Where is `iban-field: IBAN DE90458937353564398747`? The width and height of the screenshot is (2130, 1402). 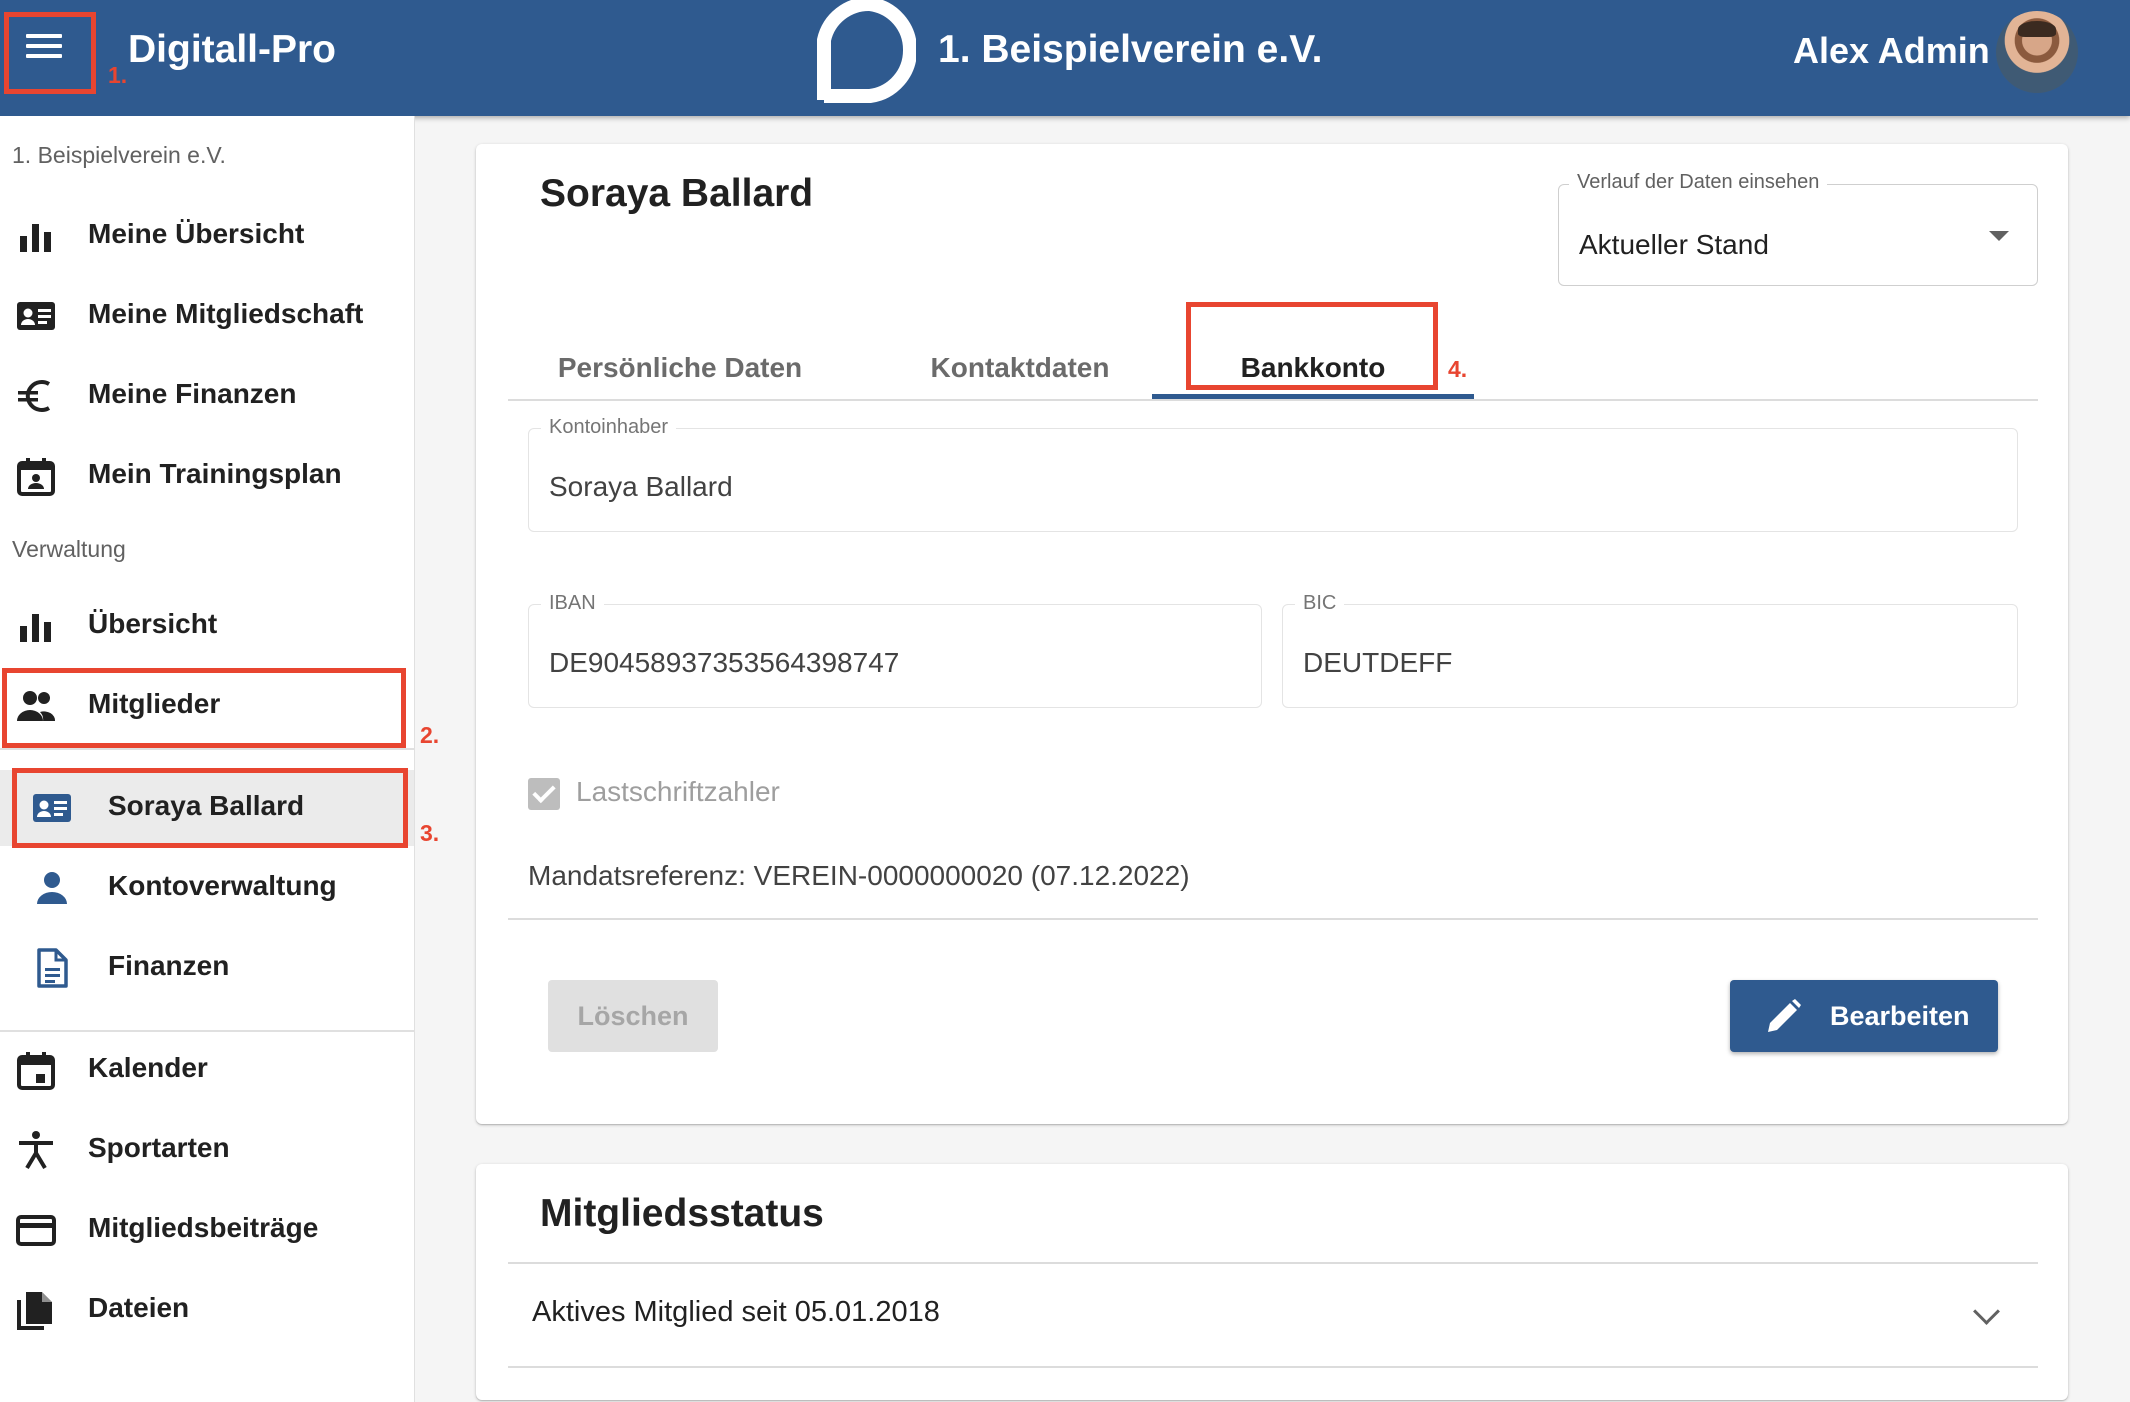 iban-field: IBAN DE90458937353564398747 is located at coordinates (895, 650).